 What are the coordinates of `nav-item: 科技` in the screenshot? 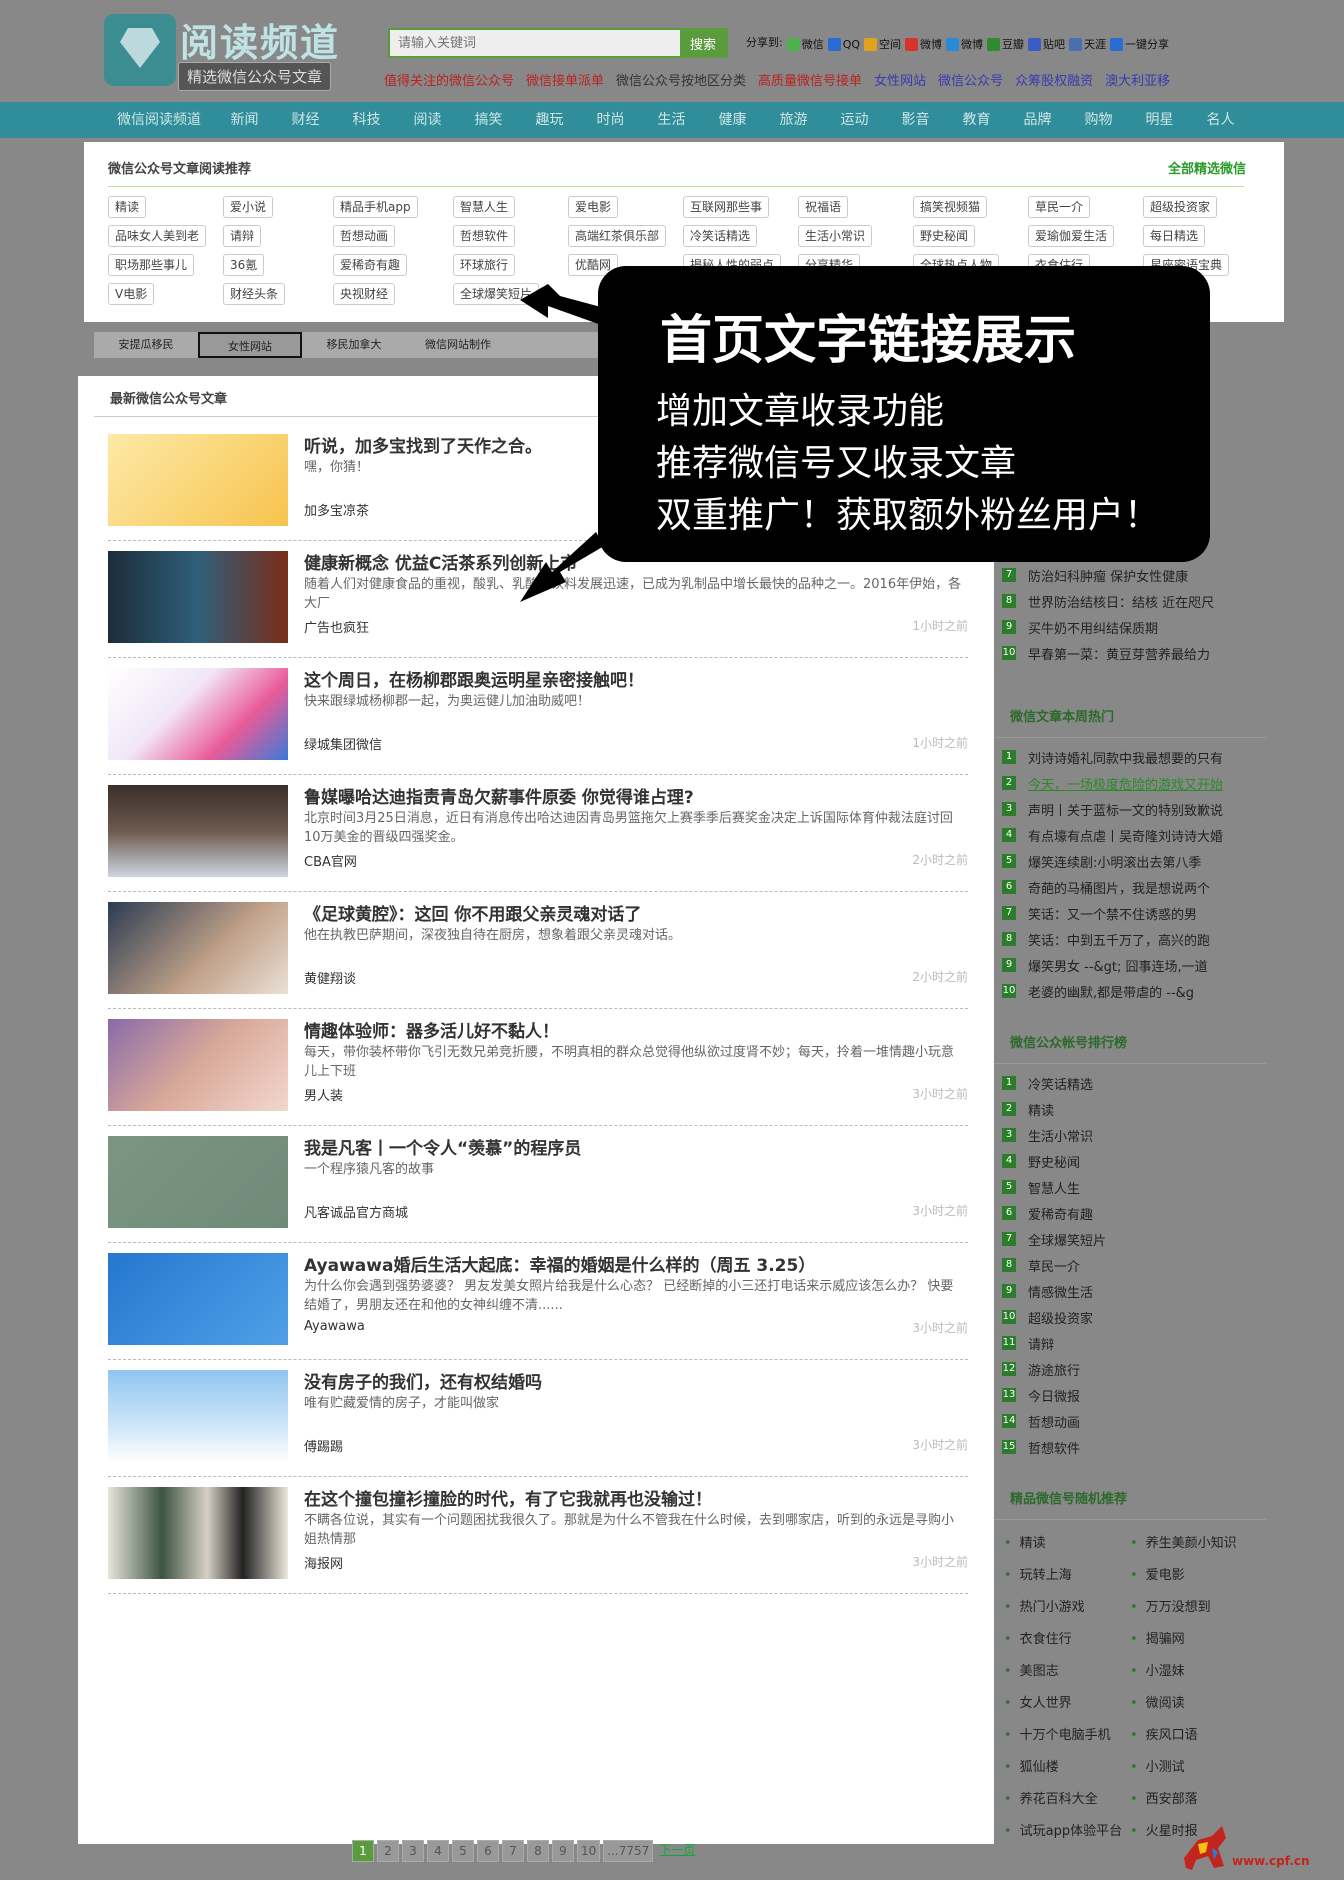 It's located at (366, 120).